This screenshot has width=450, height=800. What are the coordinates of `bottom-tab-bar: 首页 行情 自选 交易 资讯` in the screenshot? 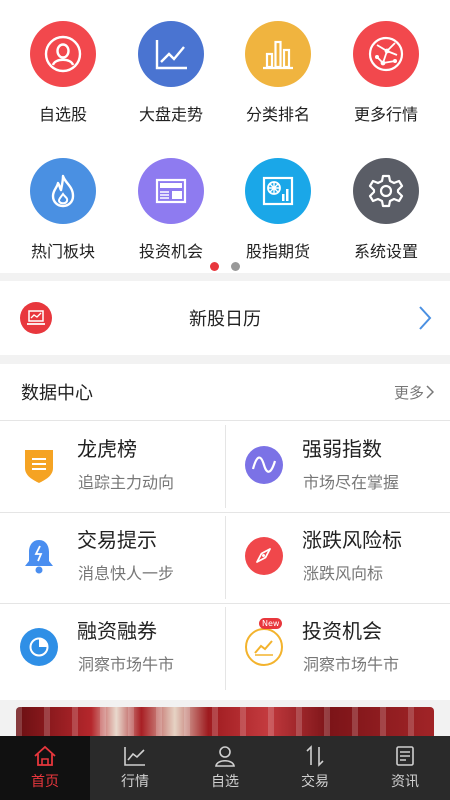 It's located at (225, 768).